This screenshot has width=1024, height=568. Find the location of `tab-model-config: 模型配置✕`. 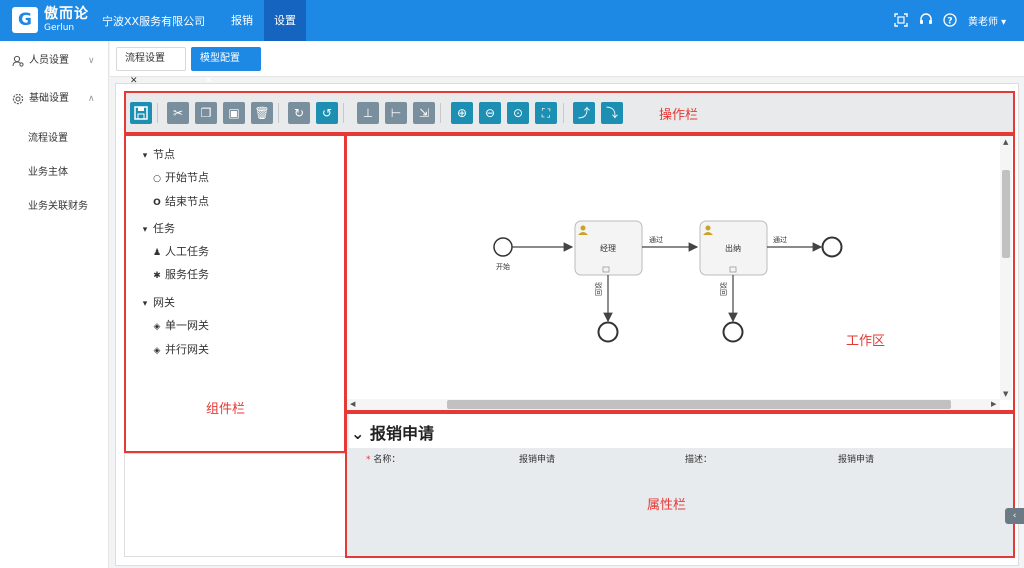

tab-model-config: 模型配置✕ is located at coordinates (226, 66).